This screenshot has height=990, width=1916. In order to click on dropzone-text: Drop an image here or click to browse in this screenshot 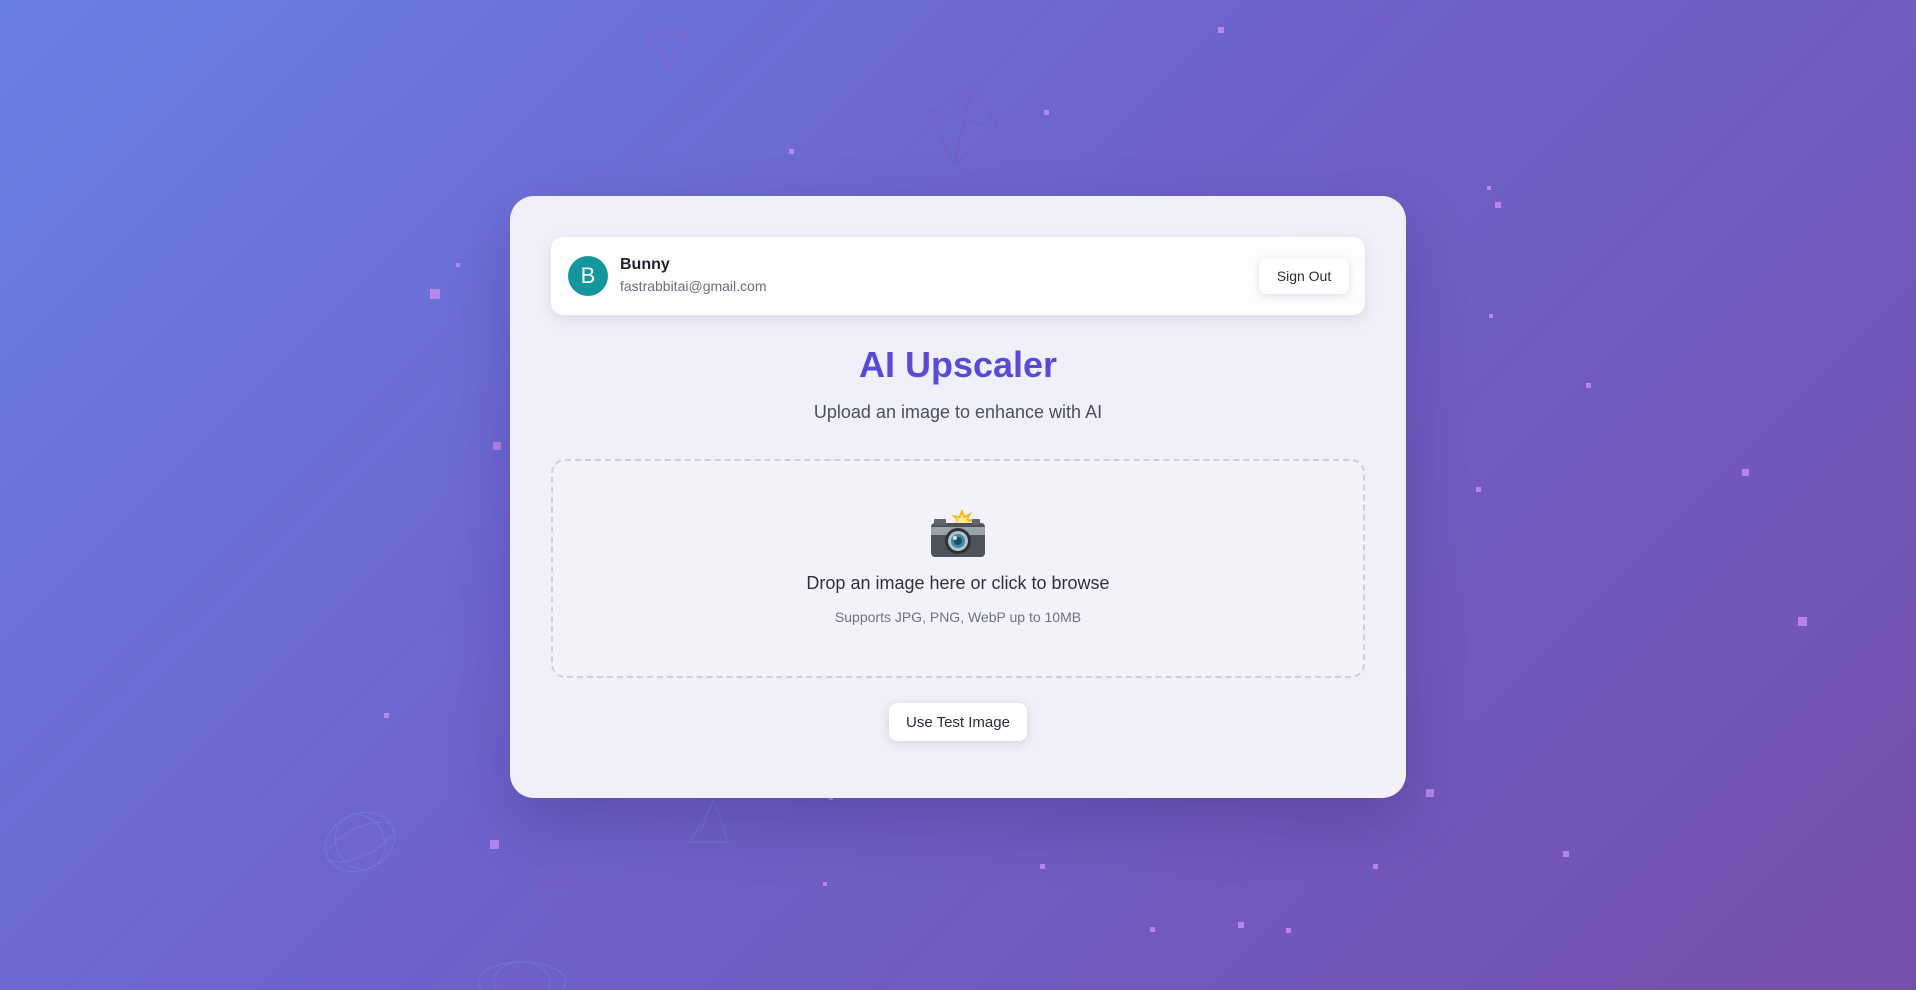, I will do `click(958, 583)`.